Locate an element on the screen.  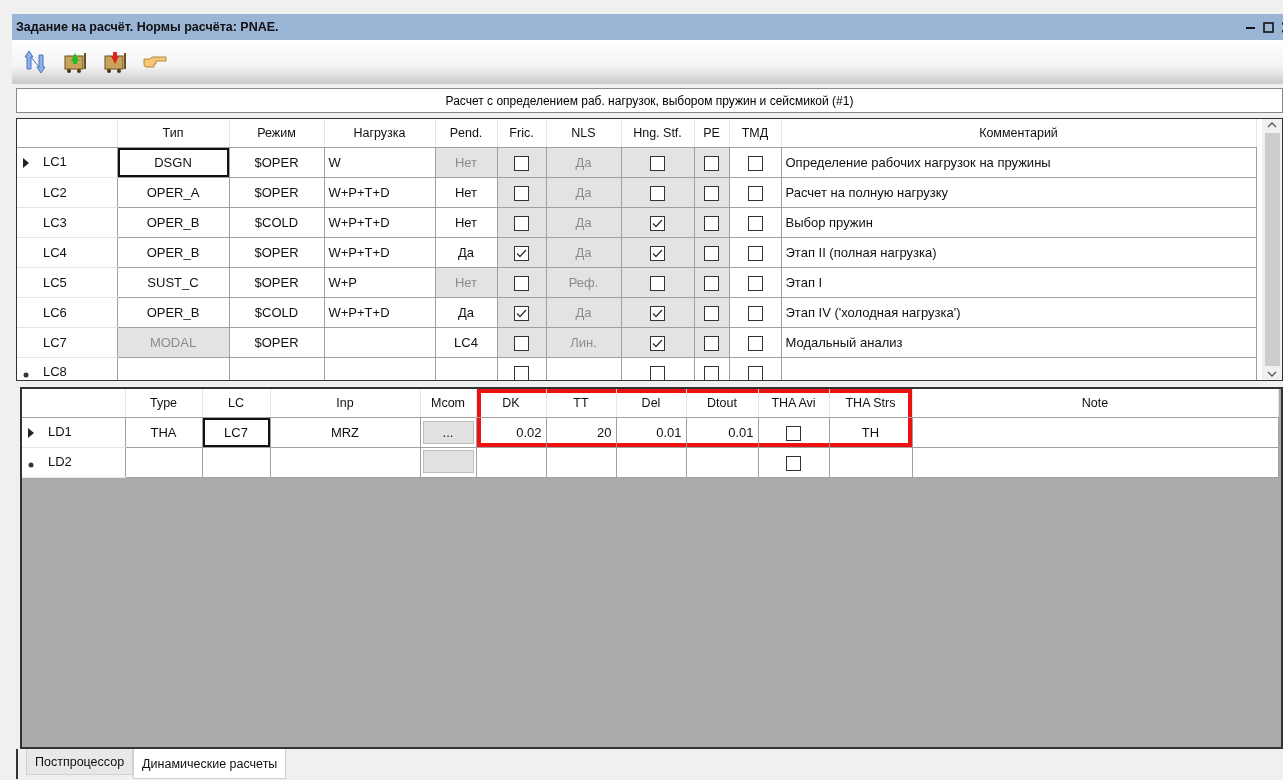
tab: Динамические расчеты is located at coordinates (210, 764).